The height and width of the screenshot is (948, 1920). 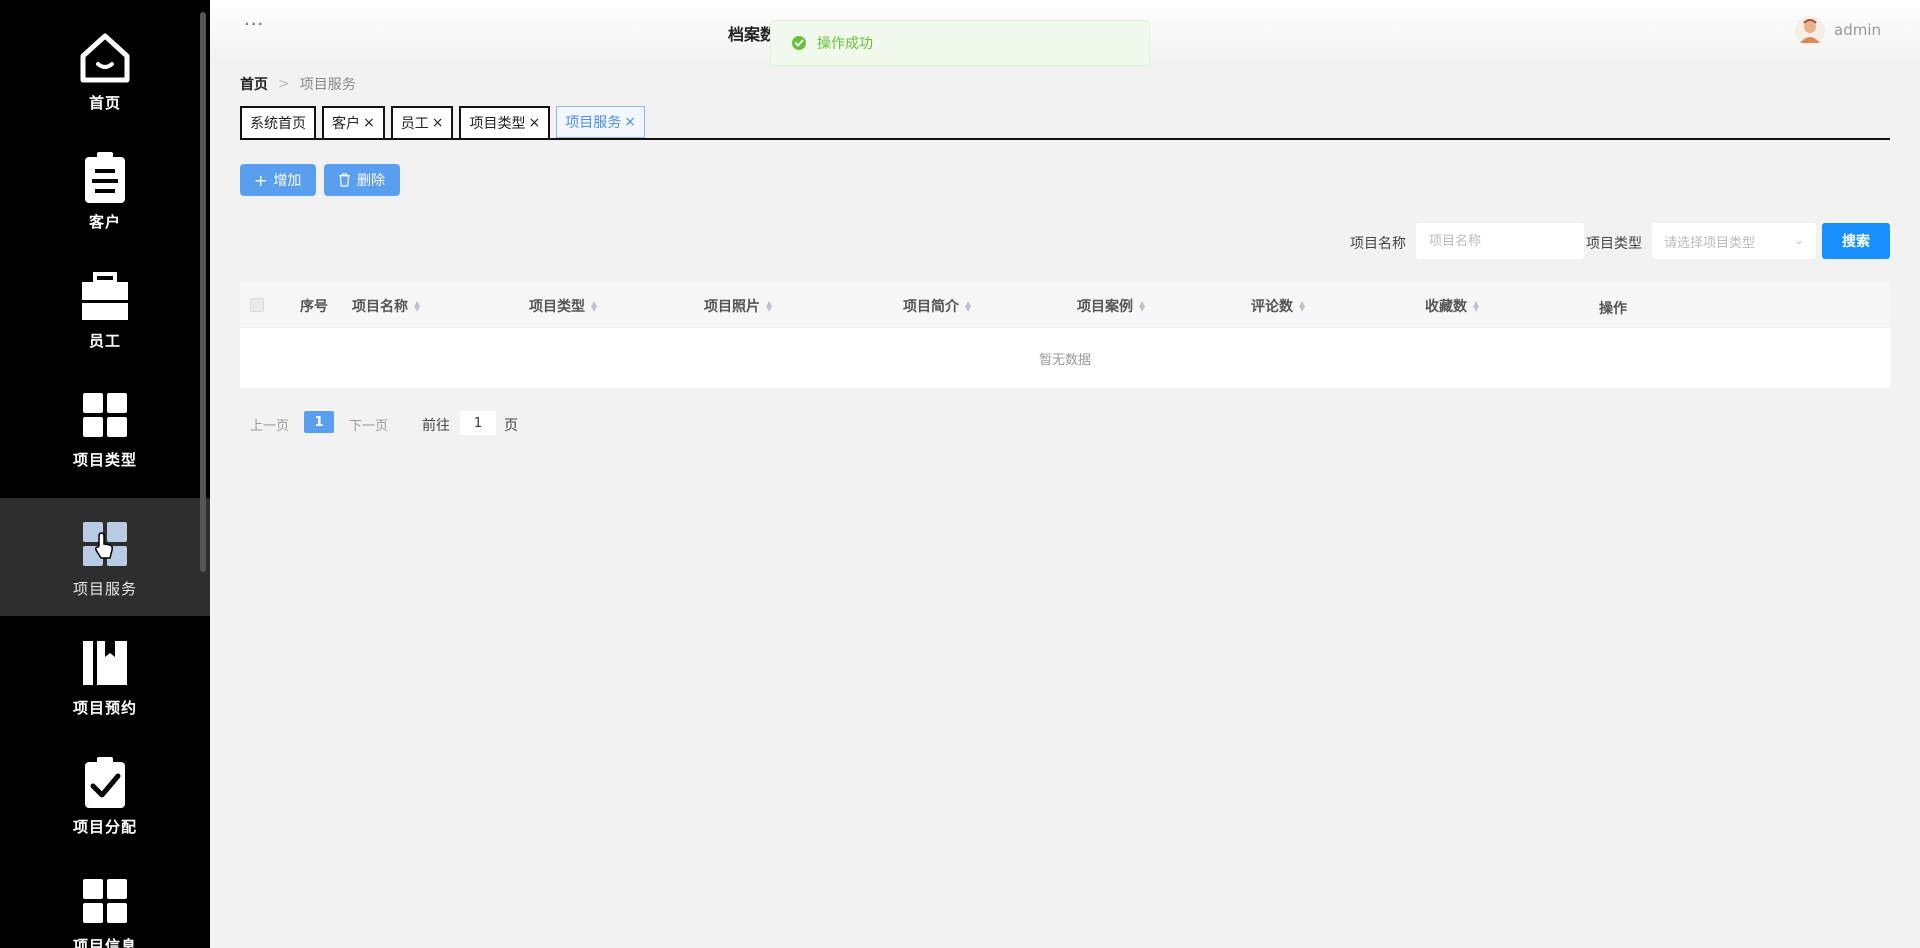 I want to click on search-type-label: 项目类型, so click(x=1614, y=244).